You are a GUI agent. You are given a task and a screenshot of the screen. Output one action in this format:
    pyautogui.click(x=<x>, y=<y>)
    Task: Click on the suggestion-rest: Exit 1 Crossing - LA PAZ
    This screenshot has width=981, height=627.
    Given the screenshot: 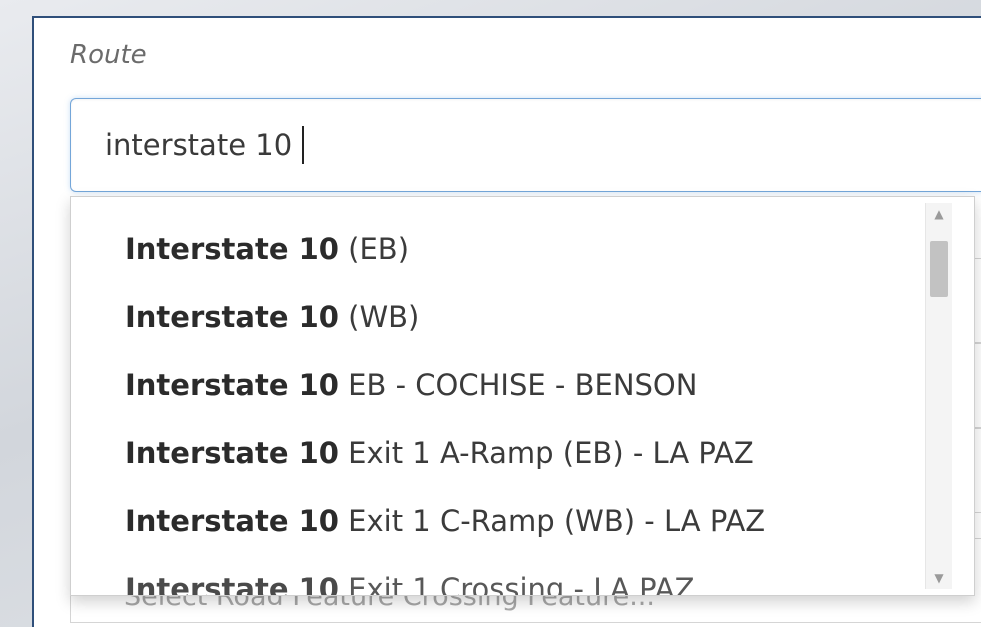 What is the action you would take?
    pyautogui.click(x=516, y=584)
    